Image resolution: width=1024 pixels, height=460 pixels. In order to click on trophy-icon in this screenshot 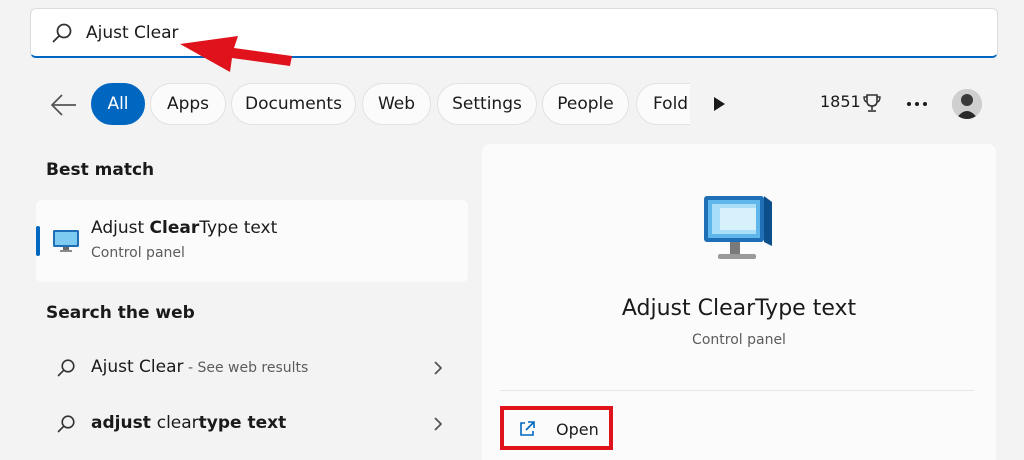, I will do `click(872, 103)`.